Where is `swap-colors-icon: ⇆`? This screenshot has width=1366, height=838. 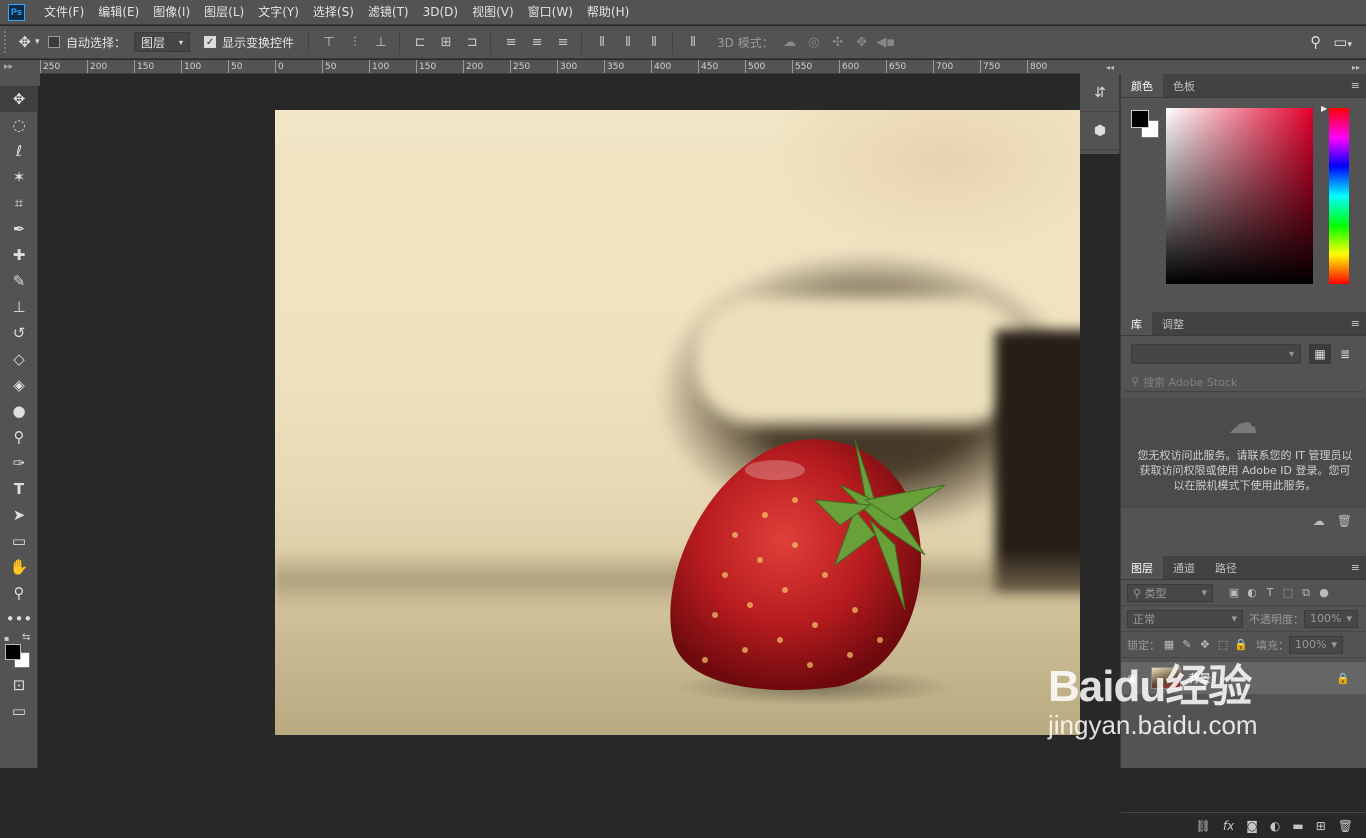
swap-colors-icon: ⇆ is located at coordinates (26, 637).